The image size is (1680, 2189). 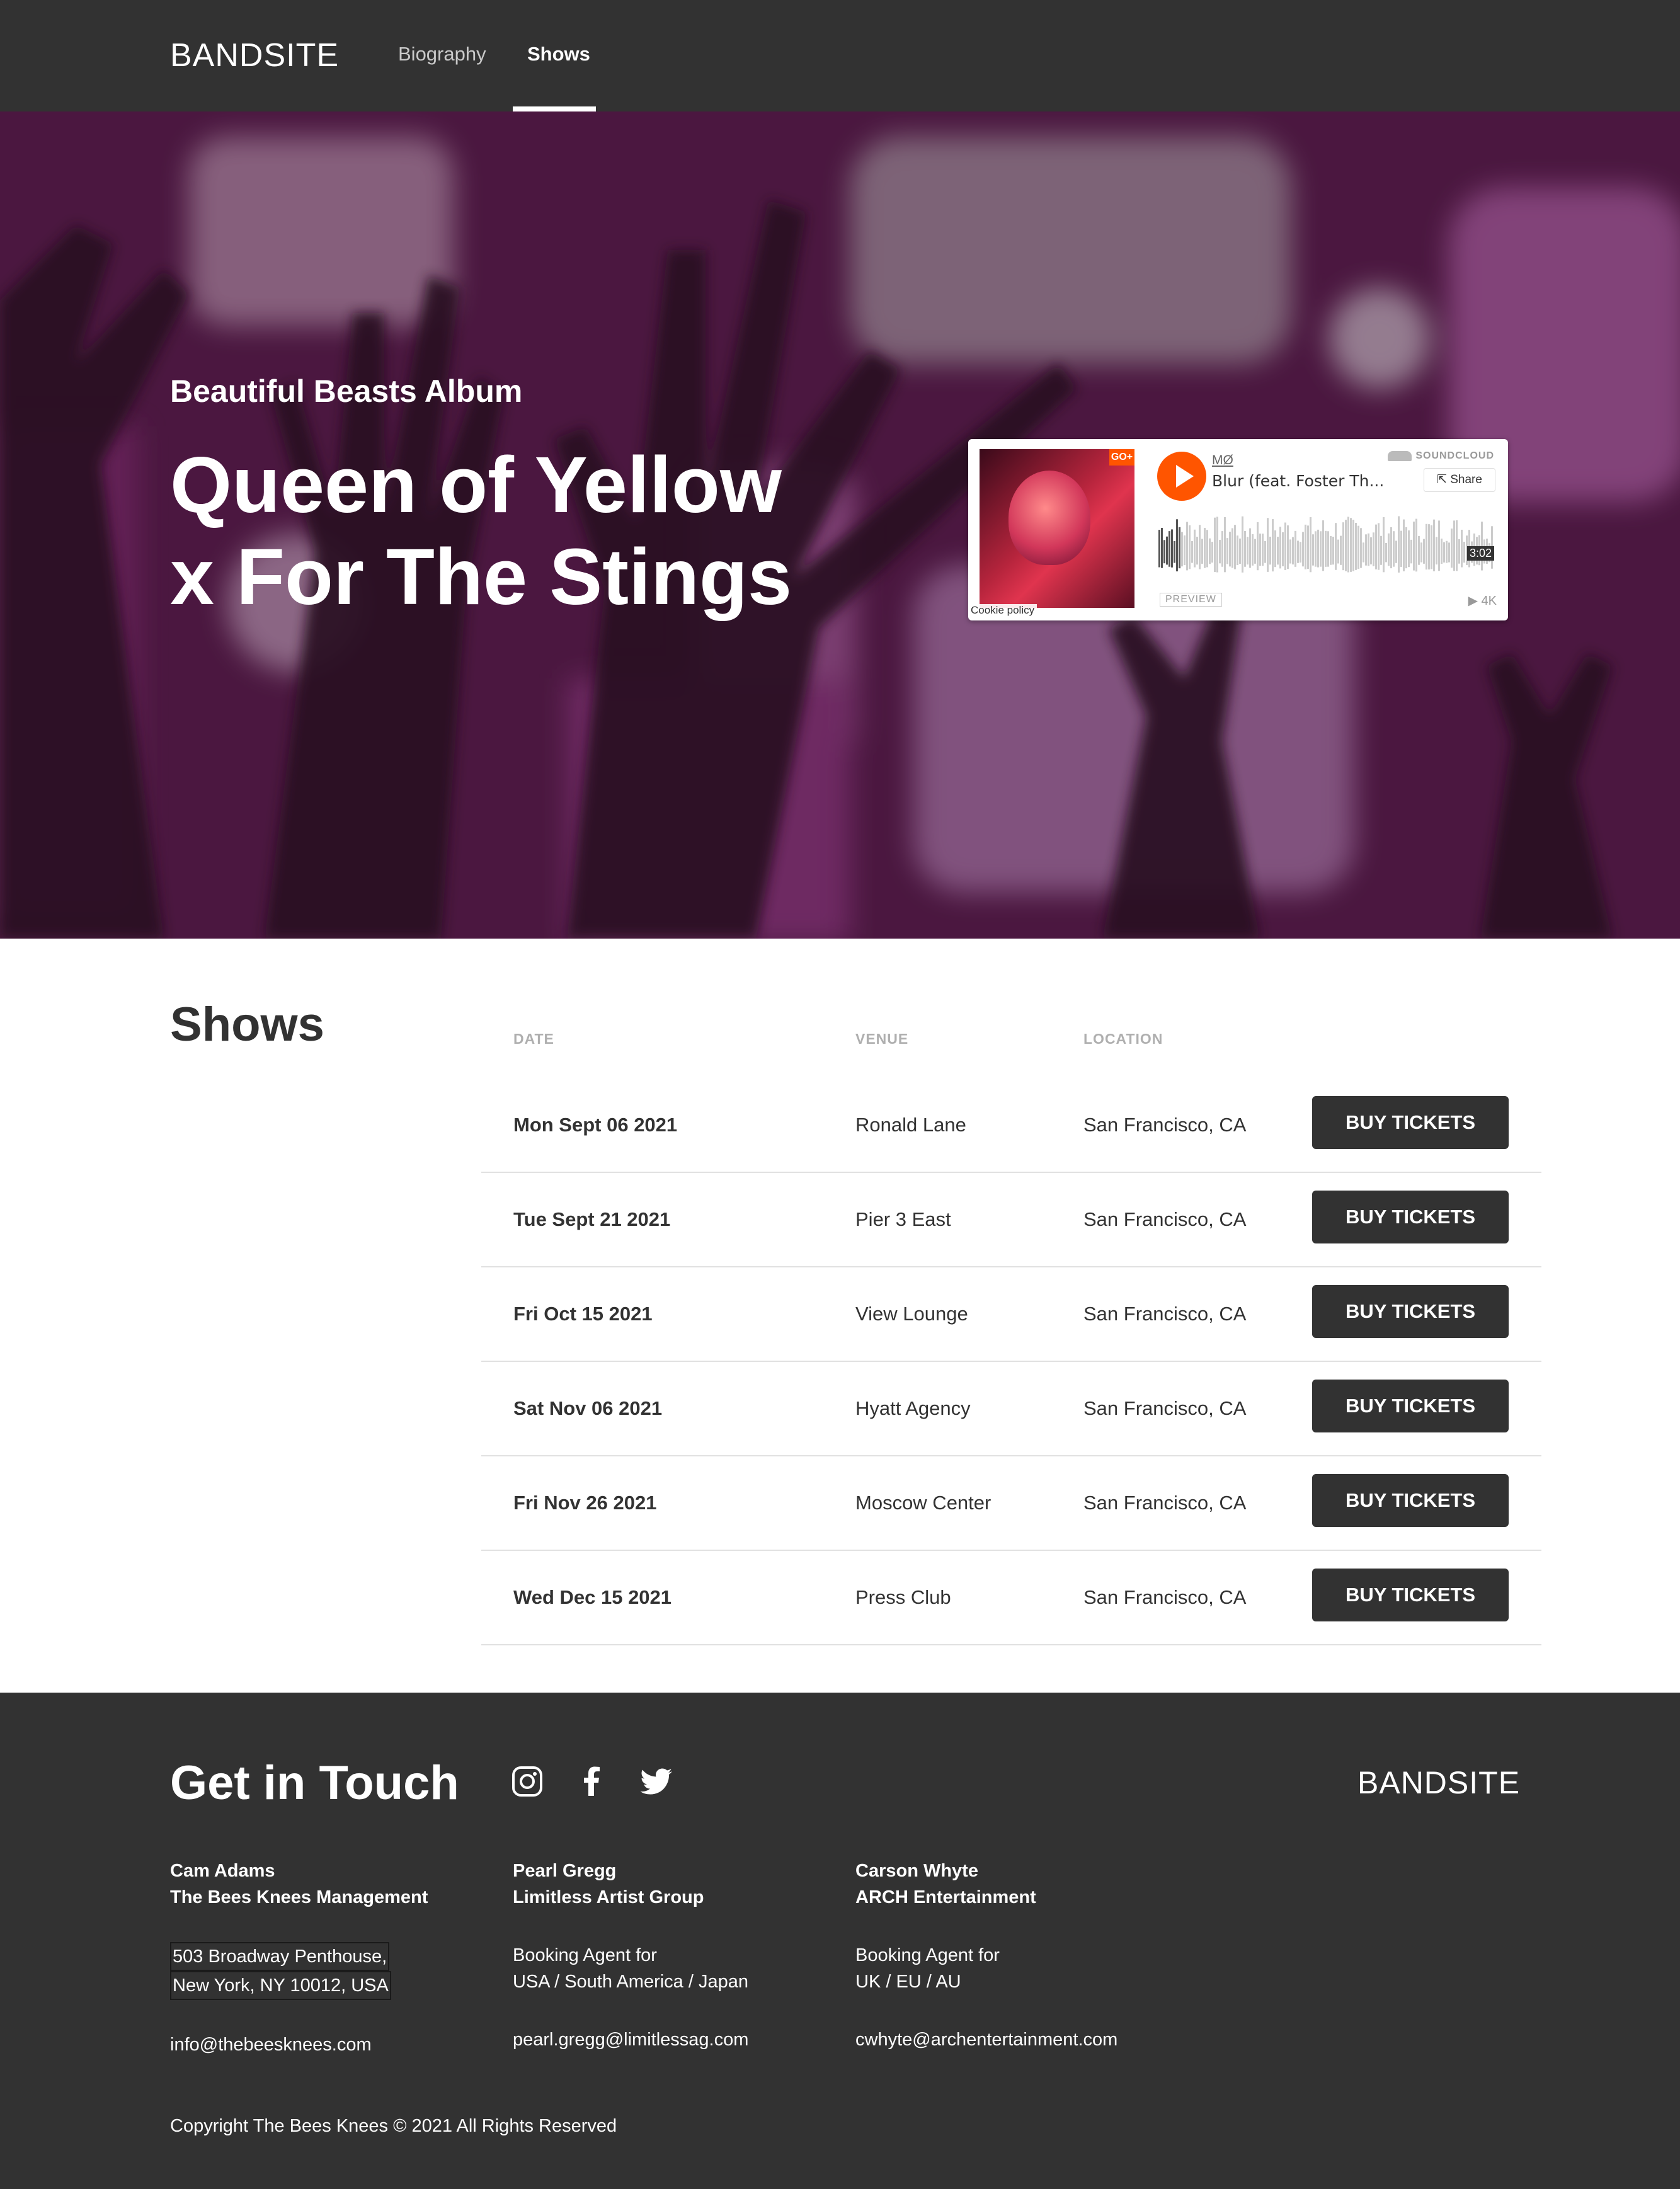 I want to click on twitter-icon, so click(x=657, y=1781).